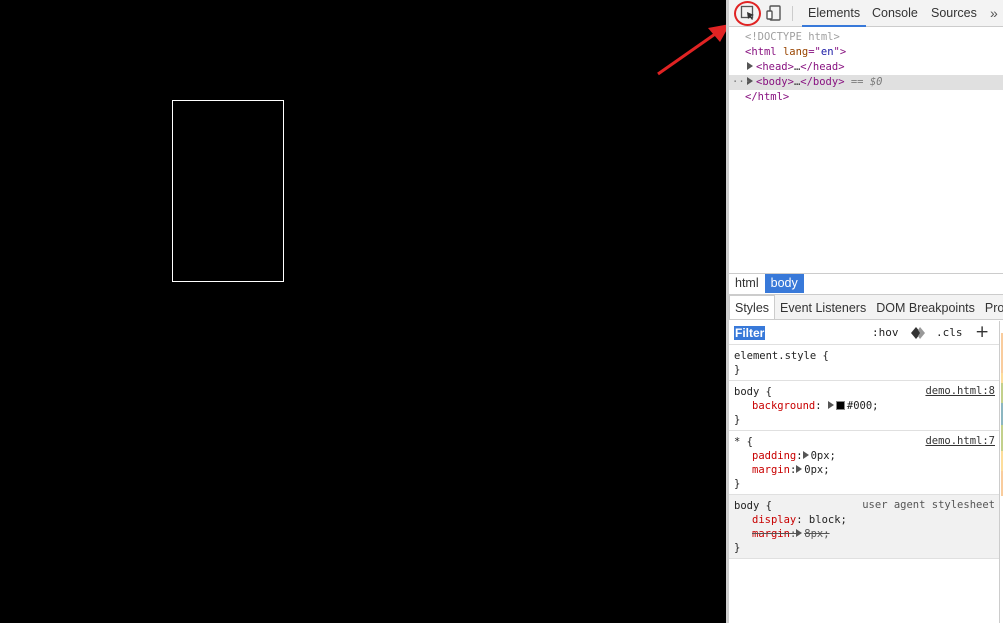 The width and height of the screenshot is (1003, 623). Describe the element at coordinates (866, 356) in the screenshot. I see `rule-selector: element.style {` at that location.